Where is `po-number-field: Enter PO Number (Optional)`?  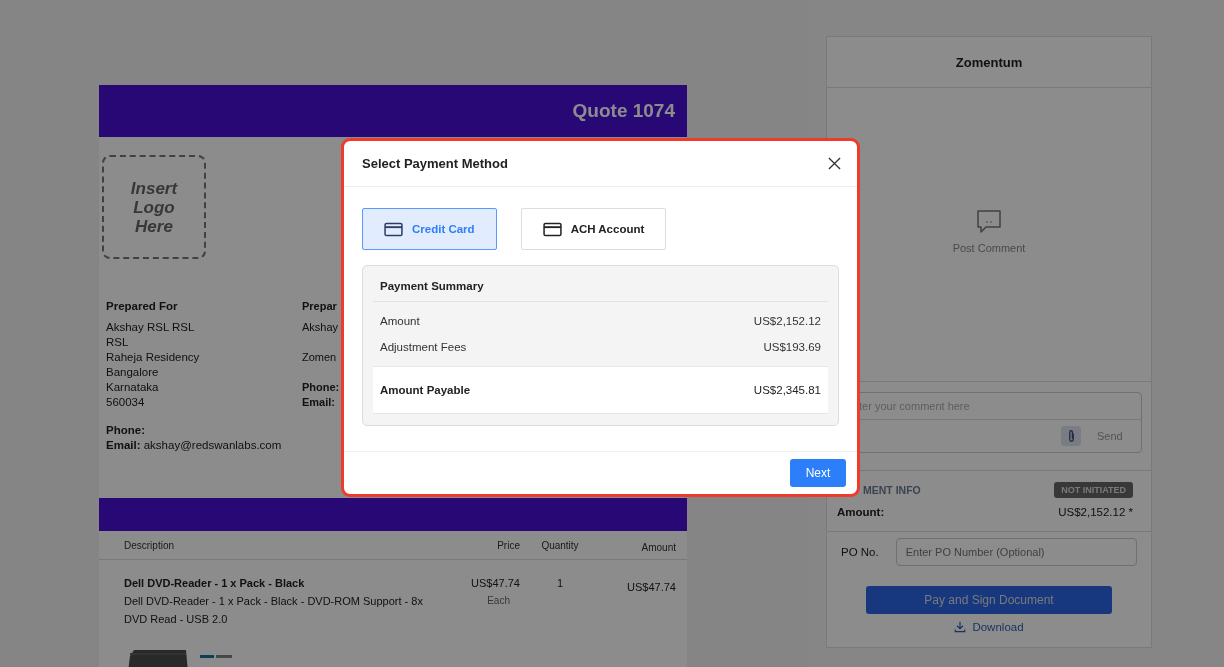 po-number-field: Enter PO Number (Optional) is located at coordinates (1016, 552).